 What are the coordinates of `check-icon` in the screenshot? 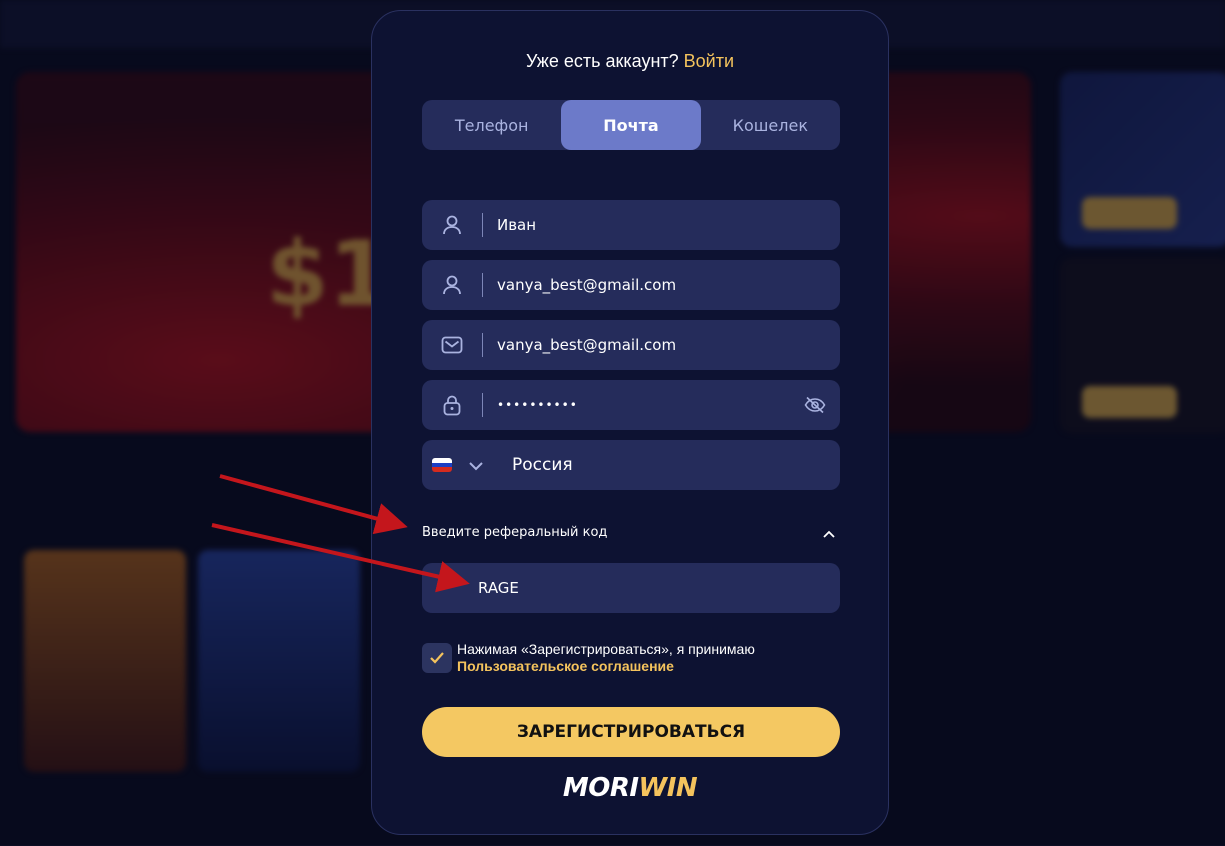 It's located at (437, 658).